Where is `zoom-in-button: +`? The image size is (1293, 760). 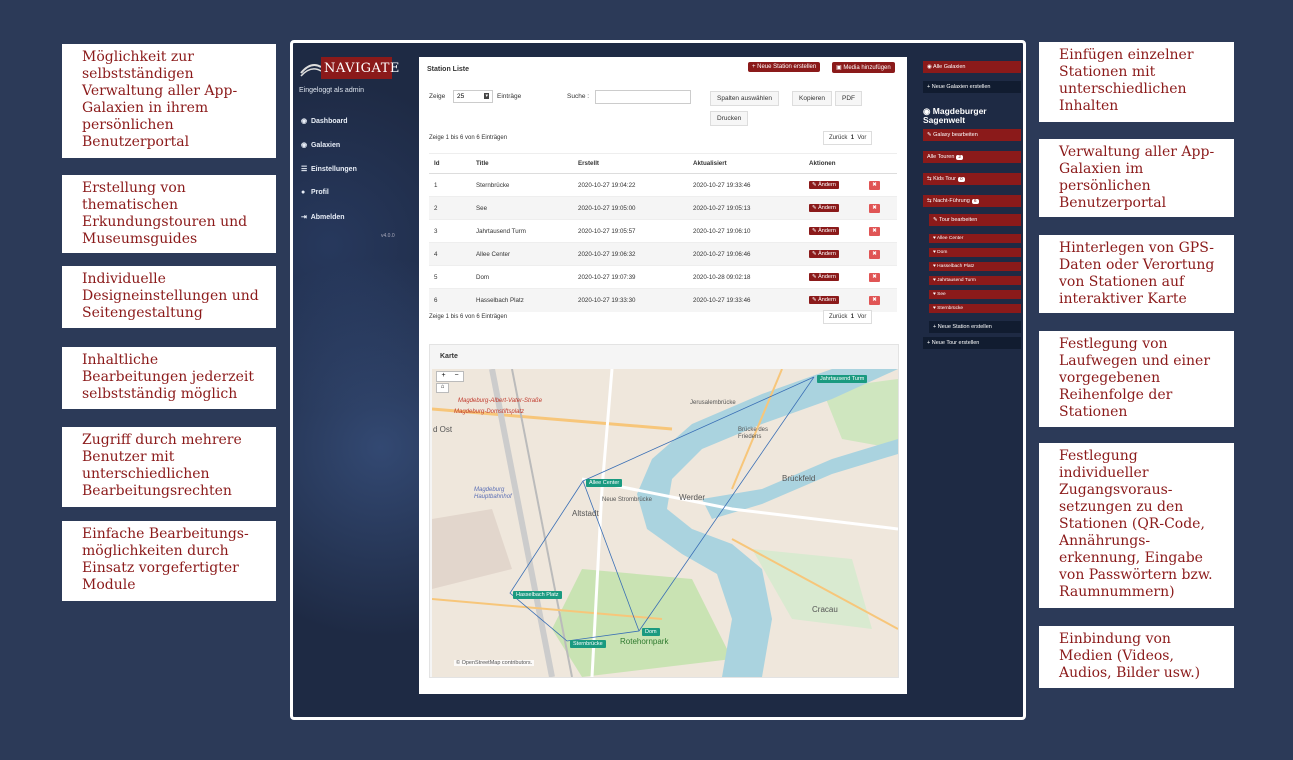
zoom-in-button: + is located at coordinates (443, 375).